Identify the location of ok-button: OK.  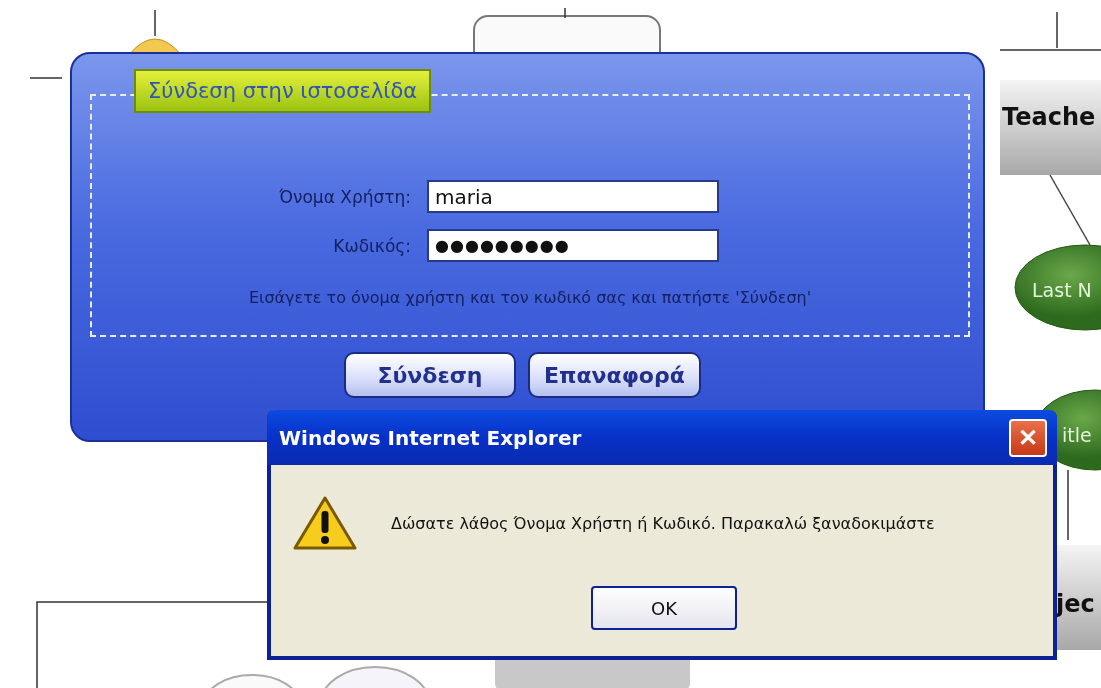
(664, 608).